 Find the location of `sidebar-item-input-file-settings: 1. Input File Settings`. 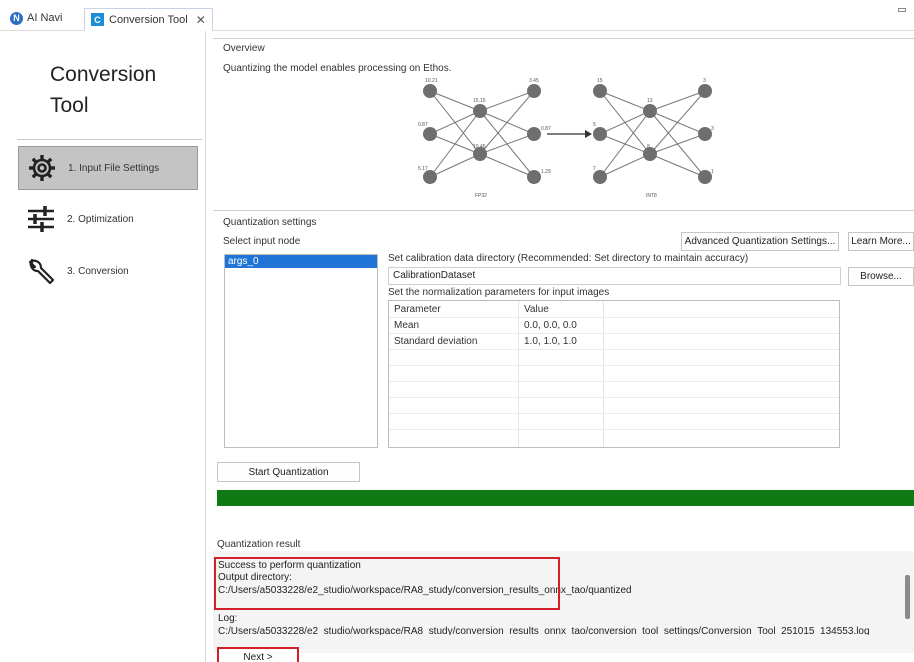

sidebar-item-input-file-settings: 1. Input File Settings is located at coordinates (108, 168).